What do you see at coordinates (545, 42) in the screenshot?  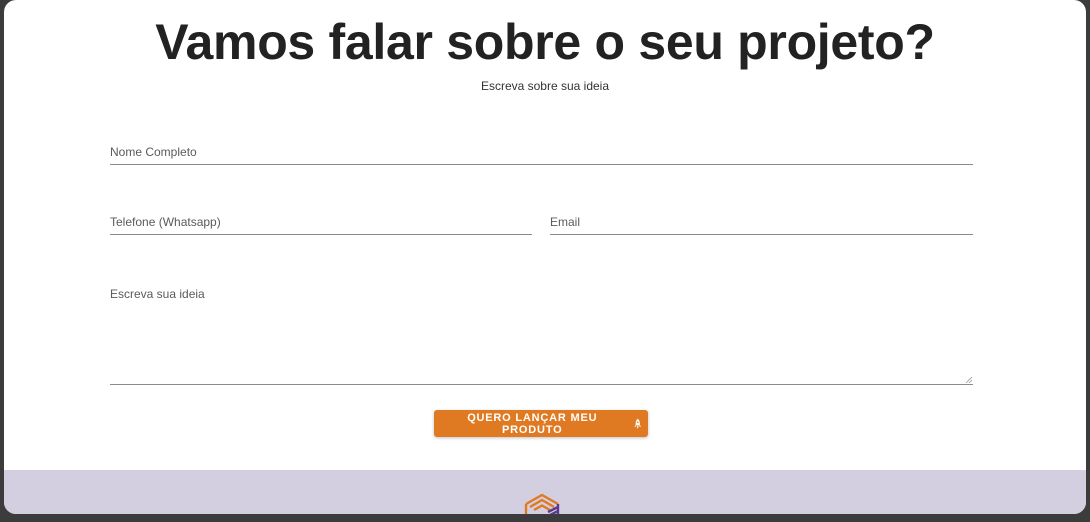 I see `page-title: Vamos falar sobre o seu projeto?` at bounding box center [545, 42].